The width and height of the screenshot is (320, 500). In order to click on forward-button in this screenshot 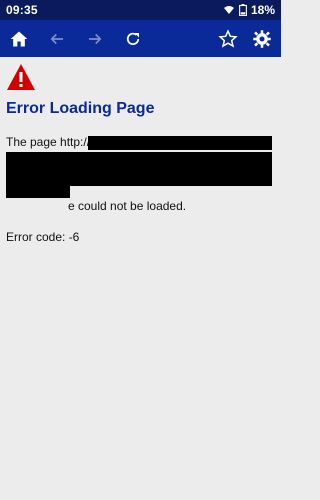, I will do `click(95, 39)`.